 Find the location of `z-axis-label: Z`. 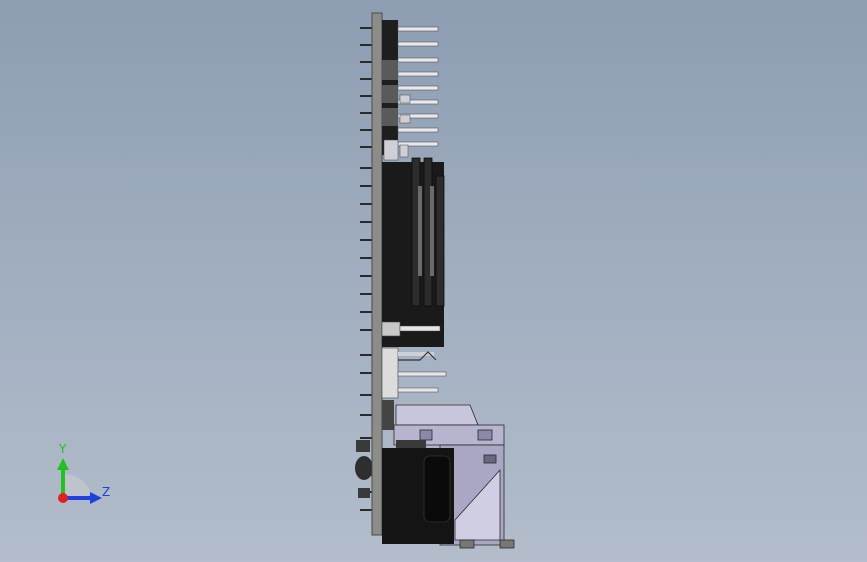

z-axis-label: Z is located at coordinates (106, 492).